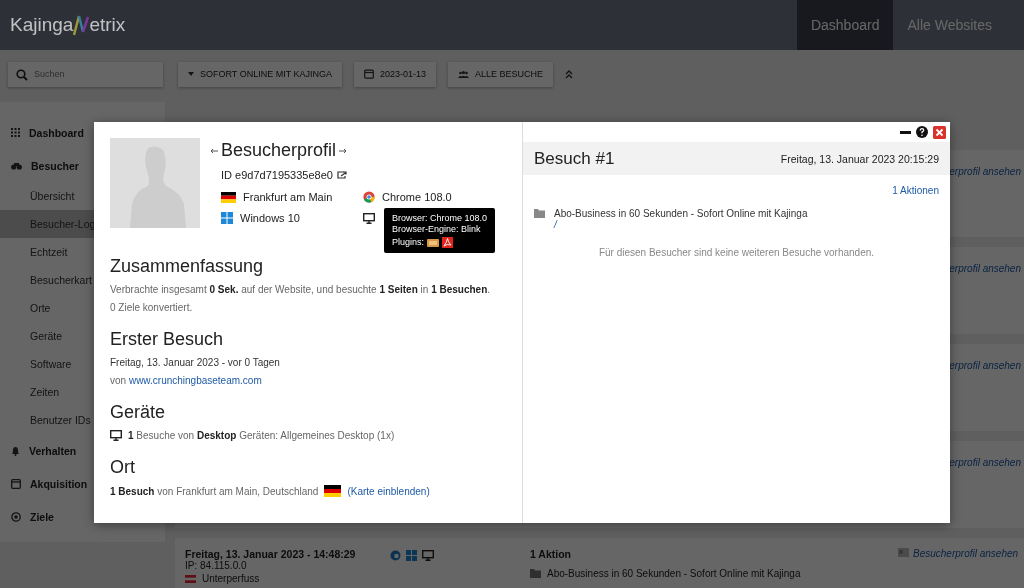 This screenshot has width=1024, height=588. Describe the element at coordinates (16, 516) in the screenshot. I see `target-icon` at that location.